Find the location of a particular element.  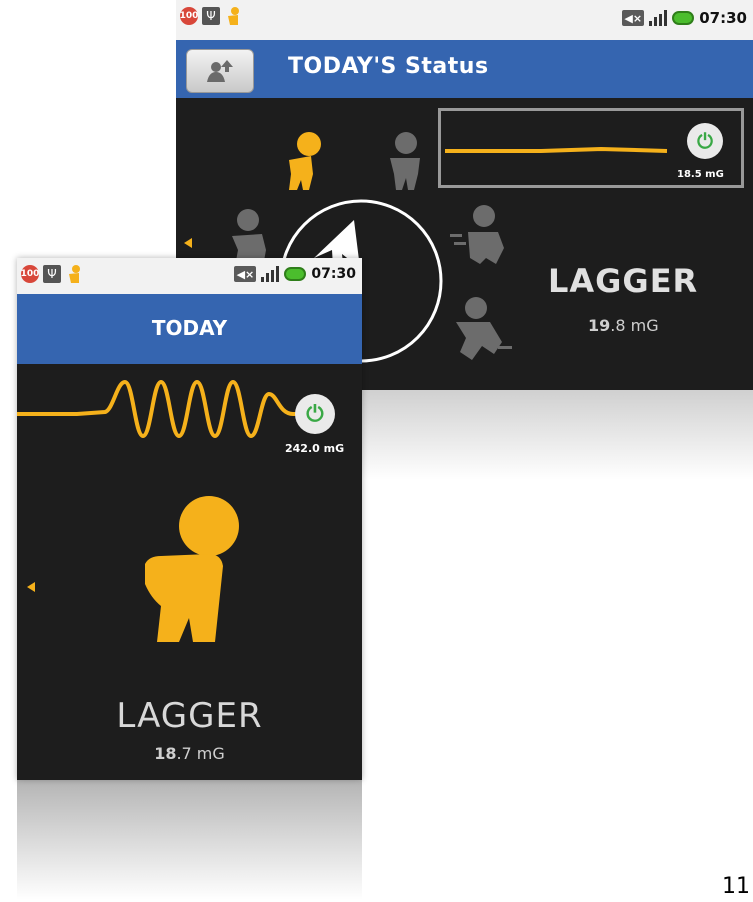

title-bar: TODAY'S Status is located at coordinates (464, 69).